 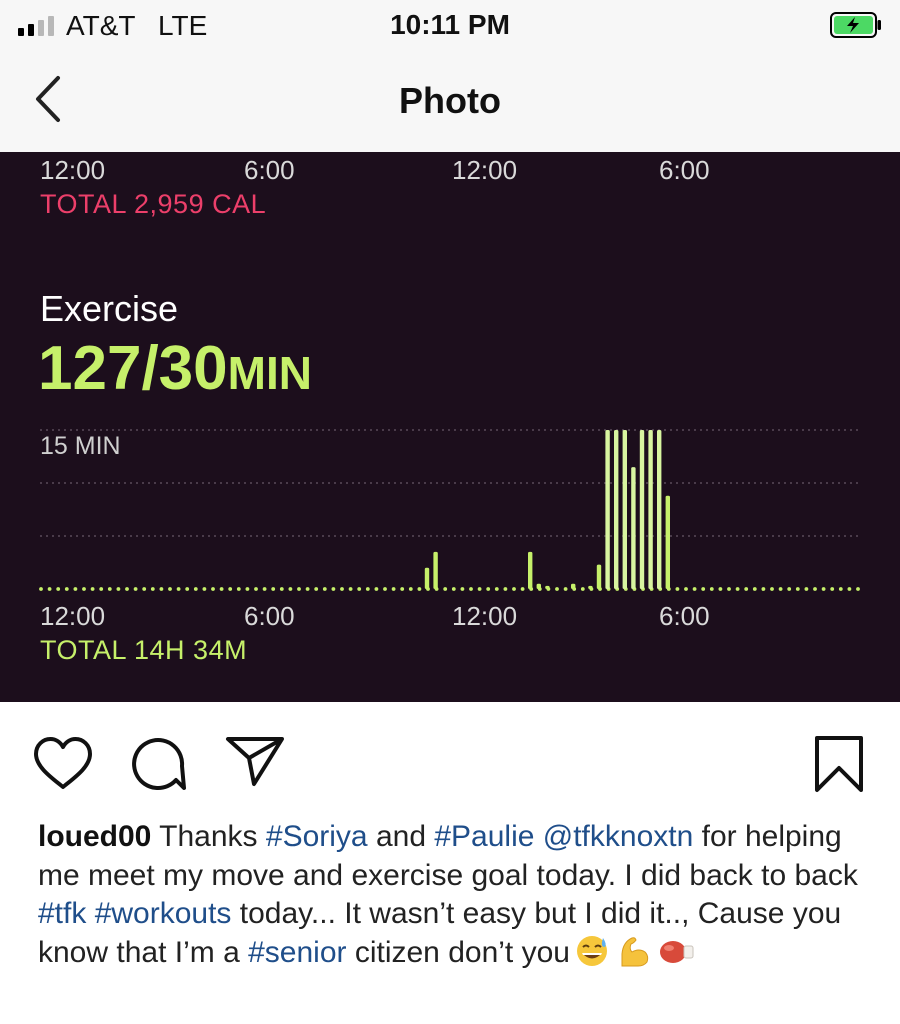 I want to click on exercise-total: TOTAL 14H 34M, so click(x=144, y=650).